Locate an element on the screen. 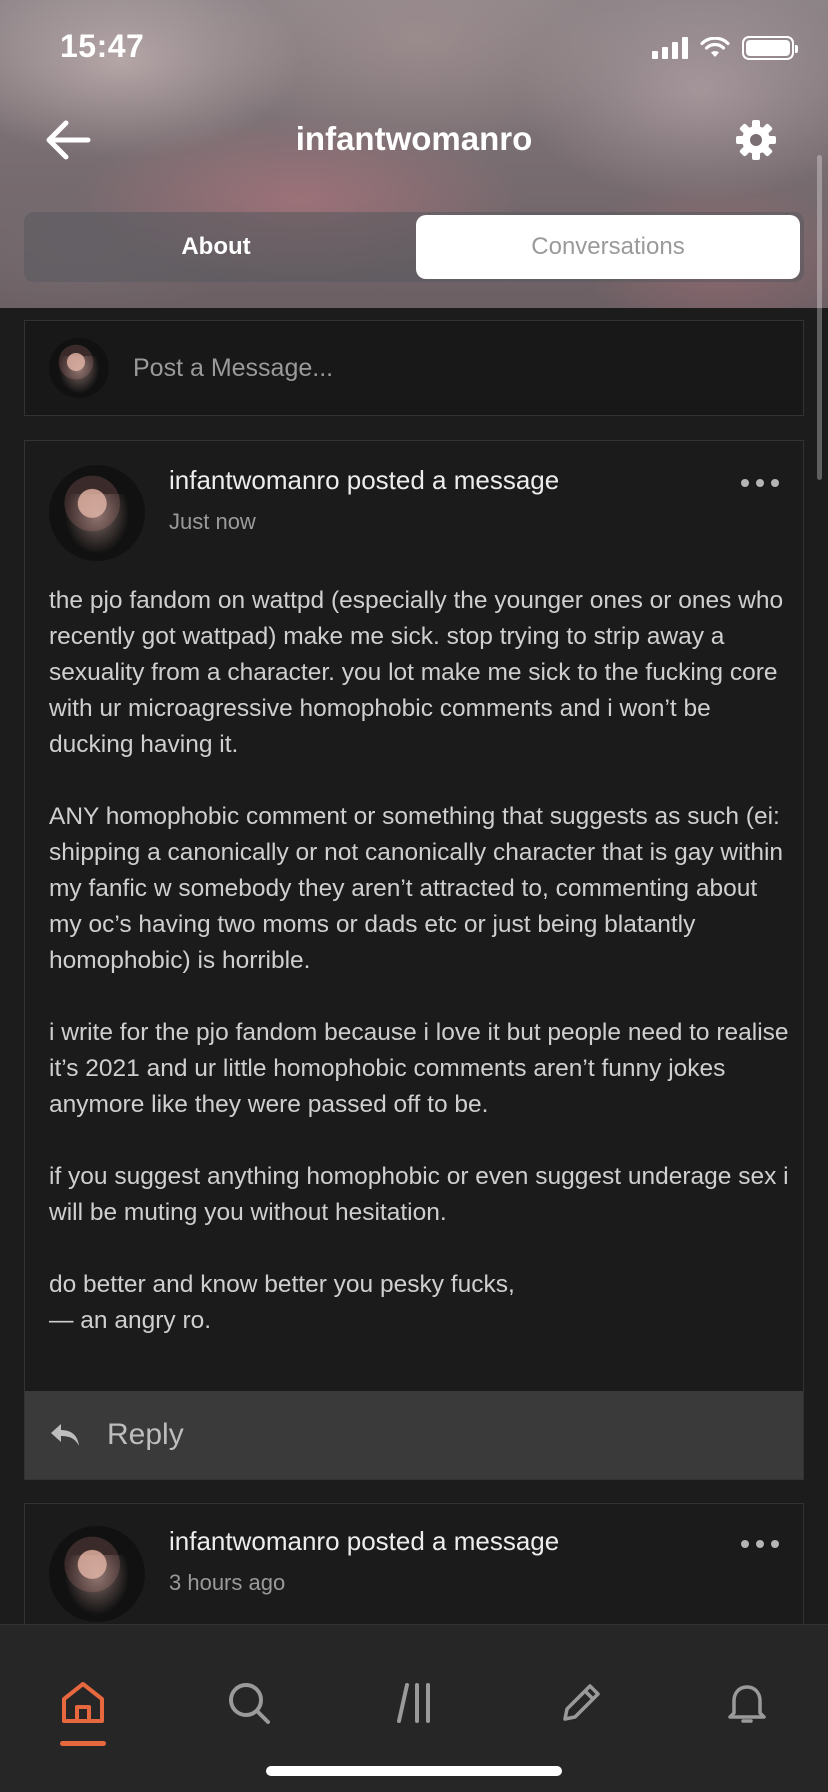  profile-tabs: About Conversations is located at coordinates (414, 247).